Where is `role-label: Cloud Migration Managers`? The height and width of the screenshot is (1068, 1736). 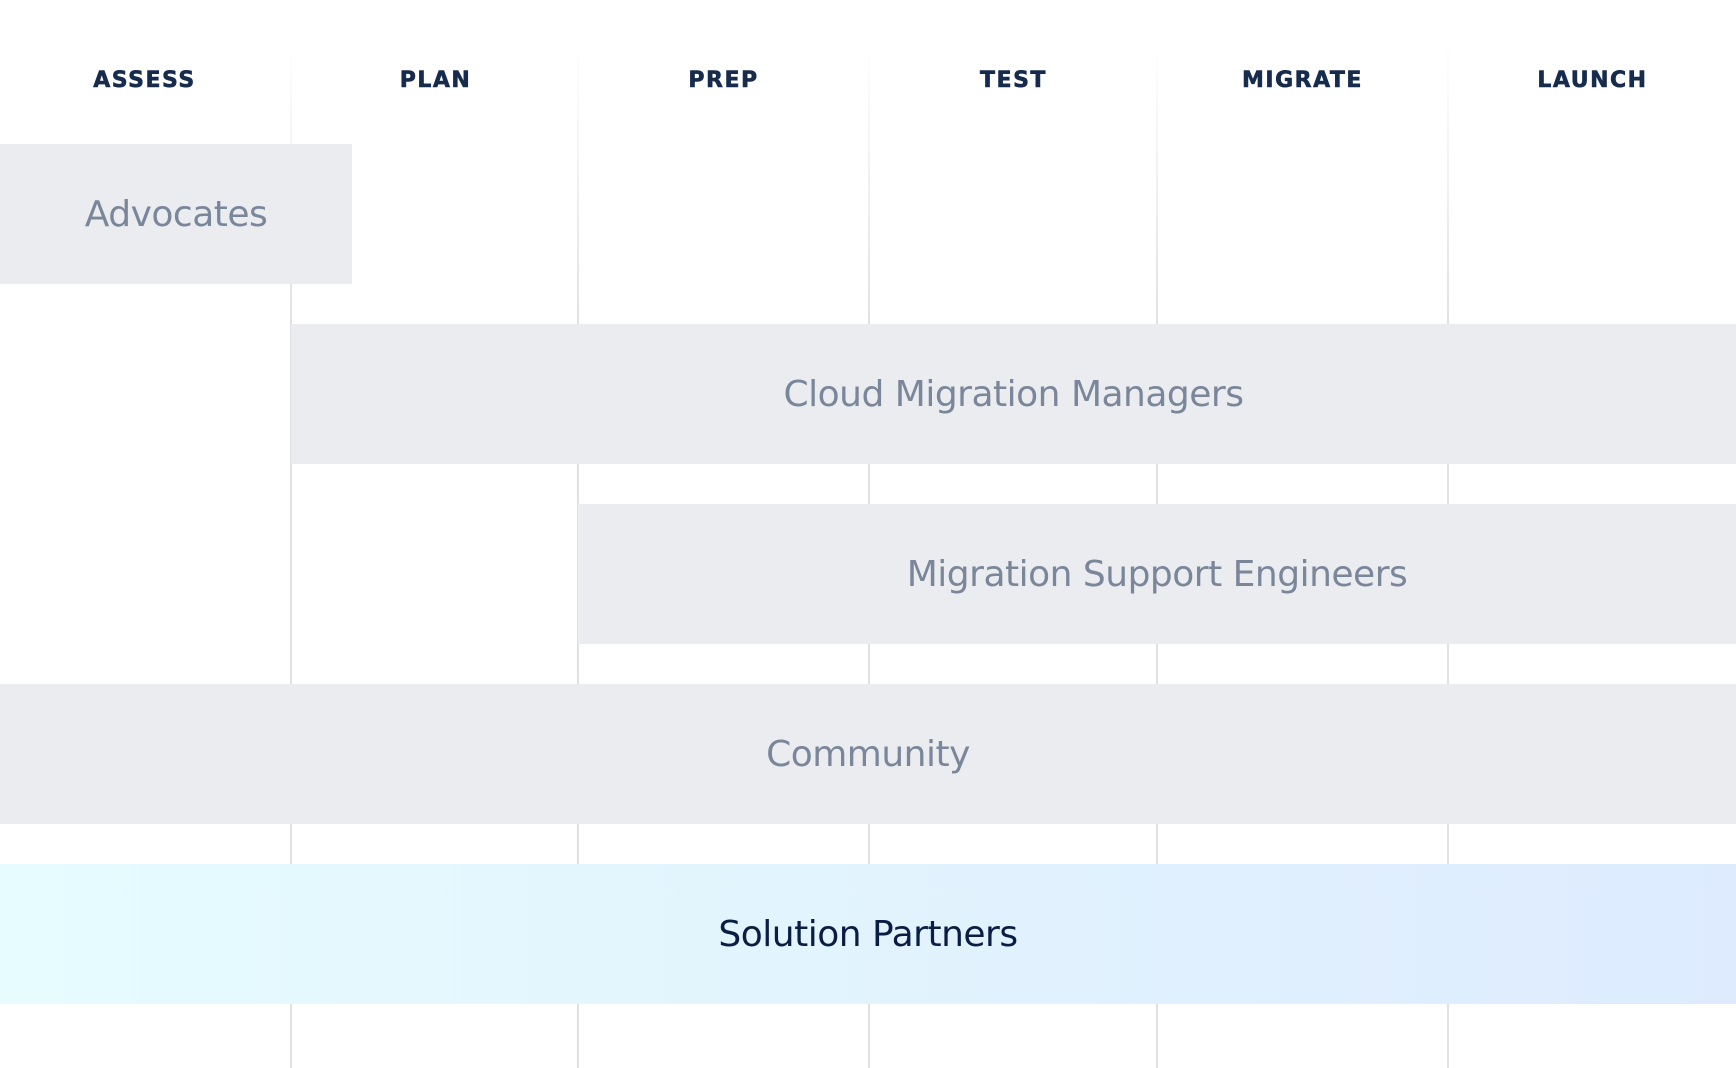 role-label: Cloud Migration Managers is located at coordinates (1013, 394).